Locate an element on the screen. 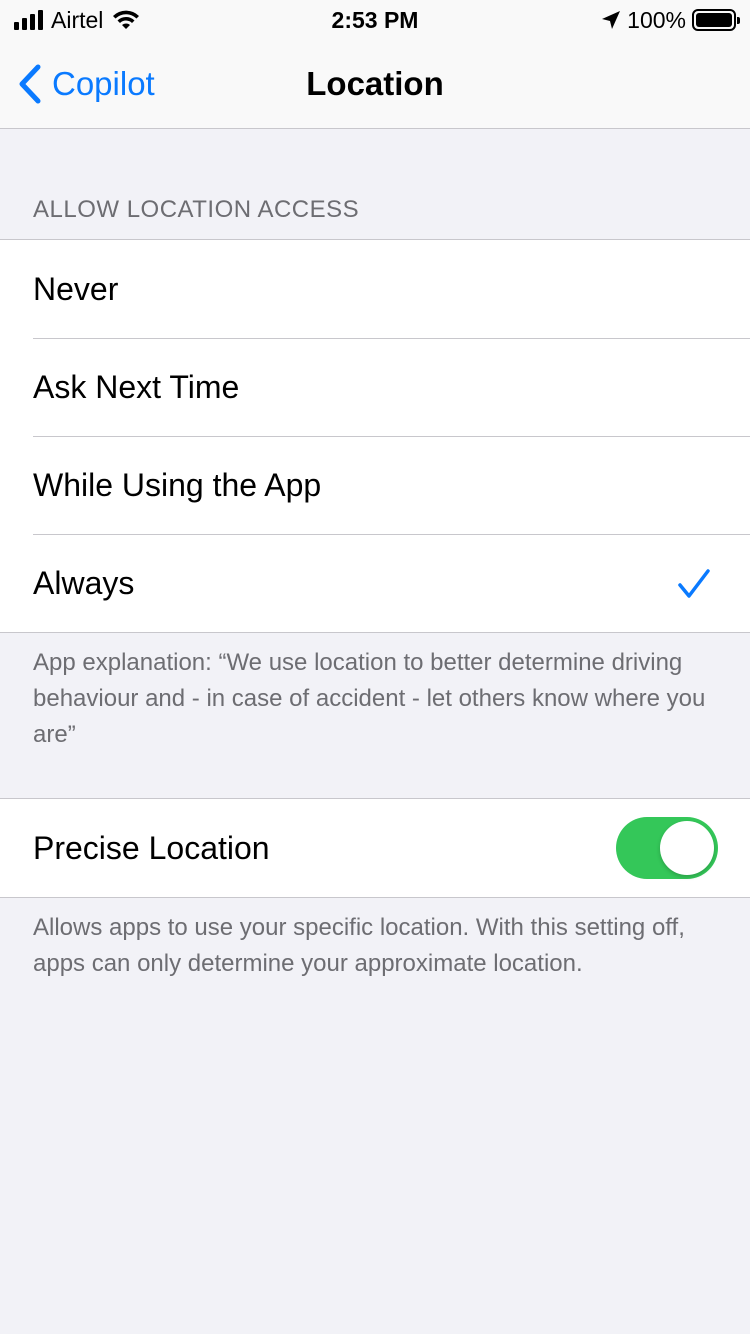 Image resolution: width=750 pixels, height=1334 pixels. status-right: 100% is located at coordinates (670, 20).